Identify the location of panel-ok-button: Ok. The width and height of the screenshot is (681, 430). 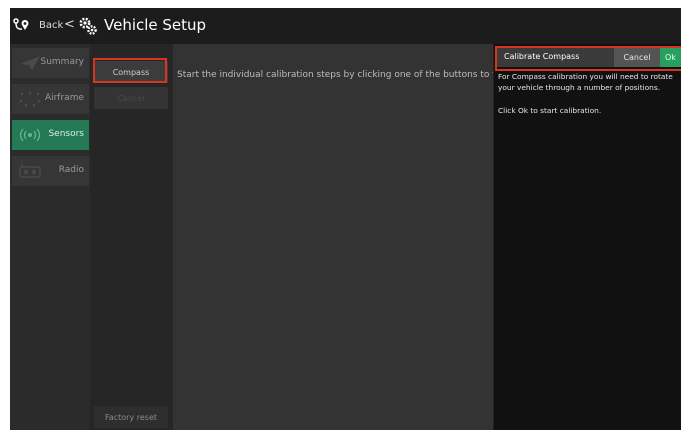
(670, 57).